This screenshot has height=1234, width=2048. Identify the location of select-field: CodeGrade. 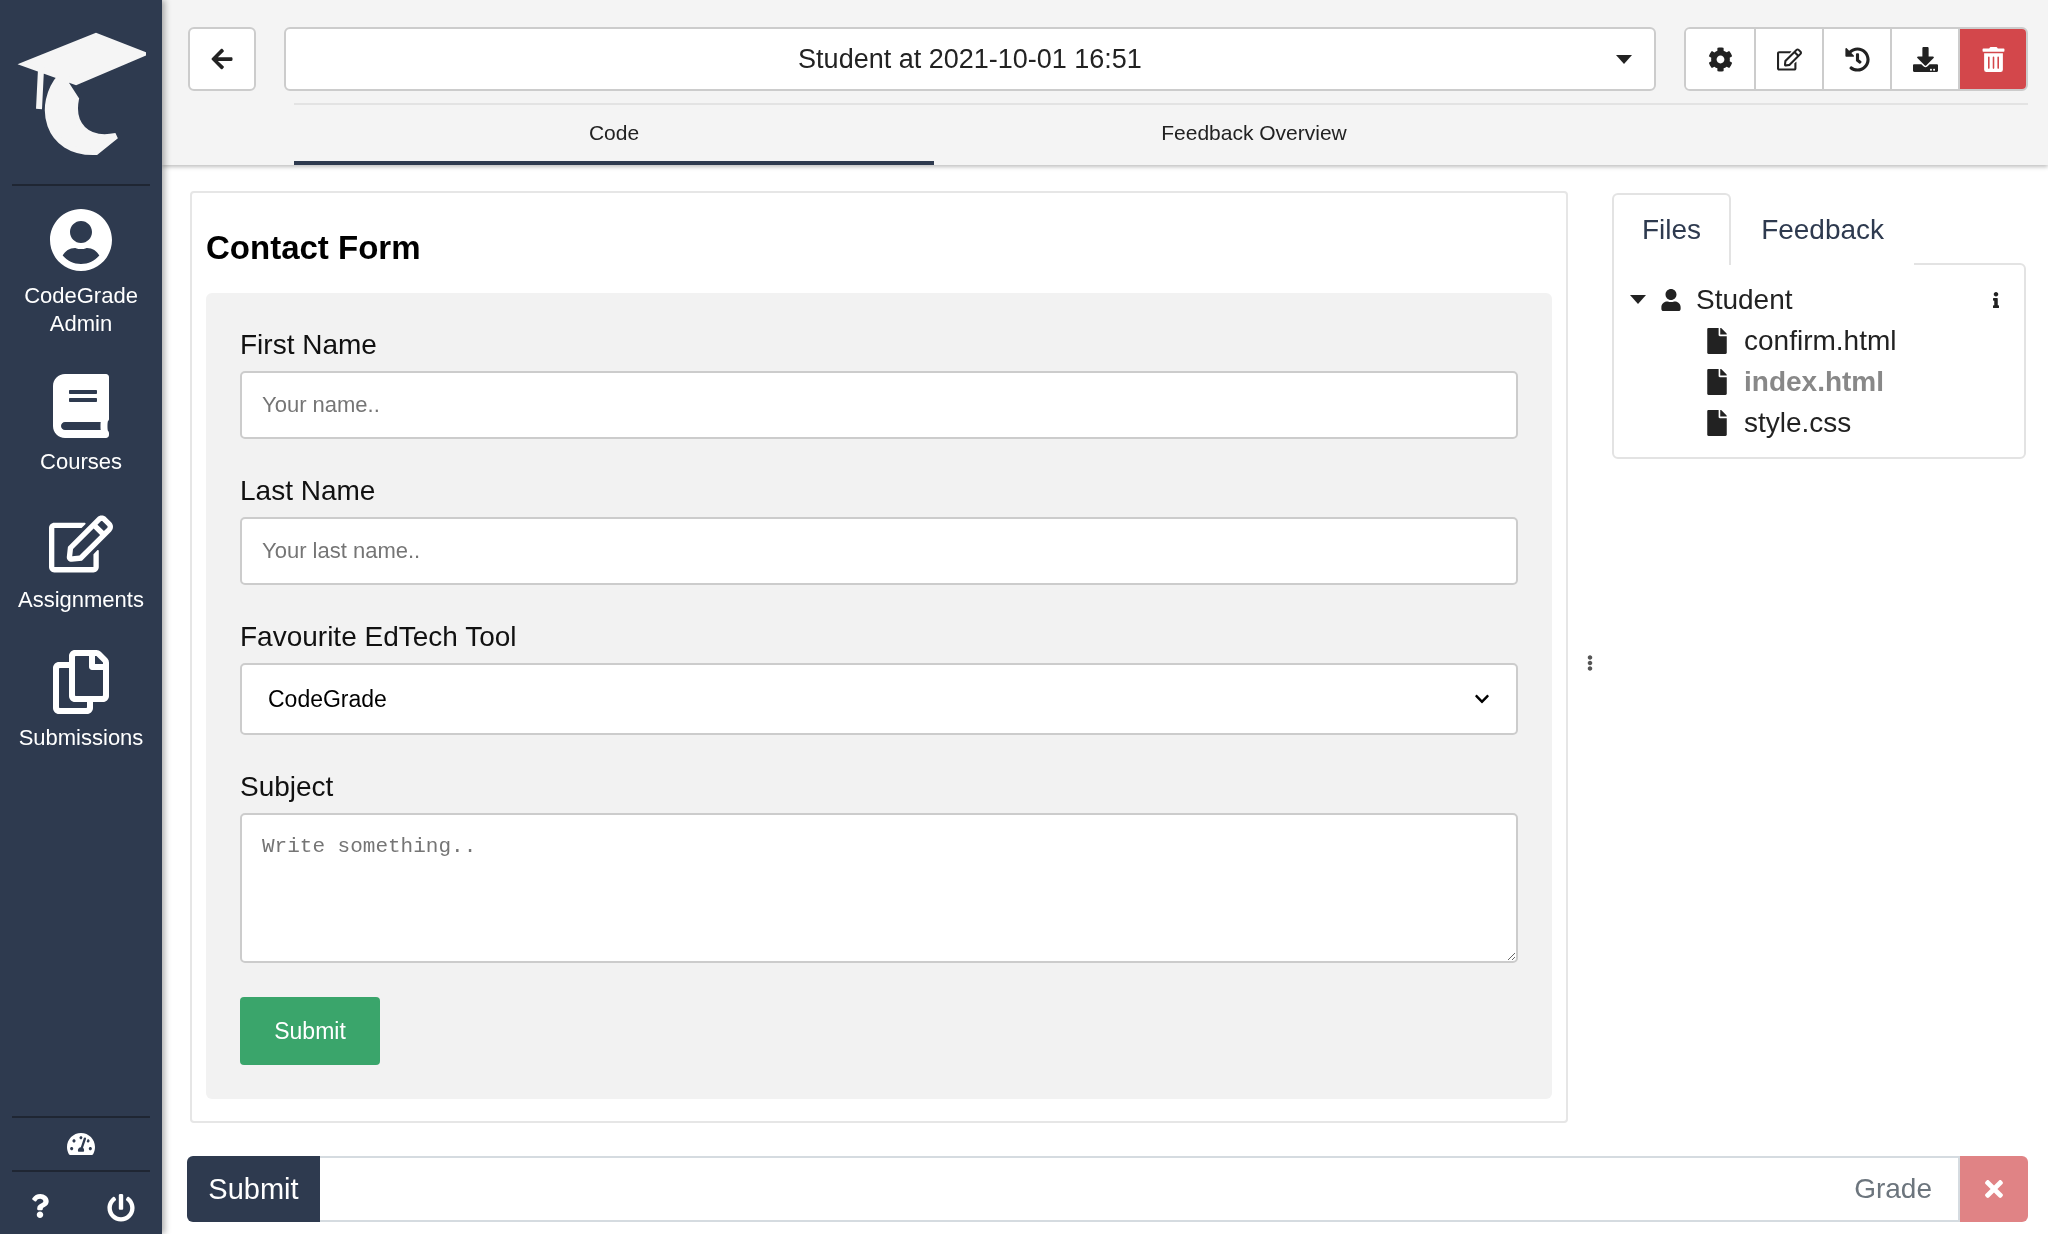
(879, 699).